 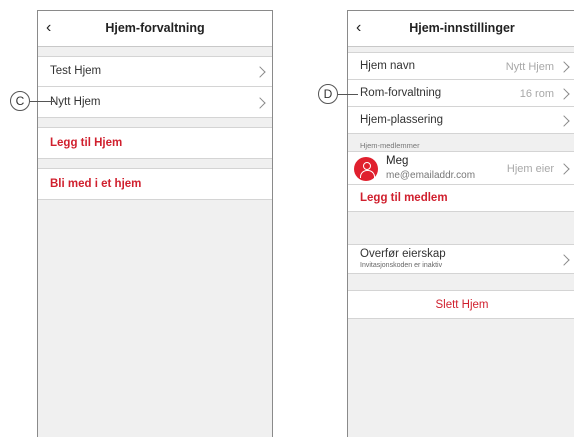 I want to click on add-home-label: Legg til Hjem, so click(x=86, y=143).